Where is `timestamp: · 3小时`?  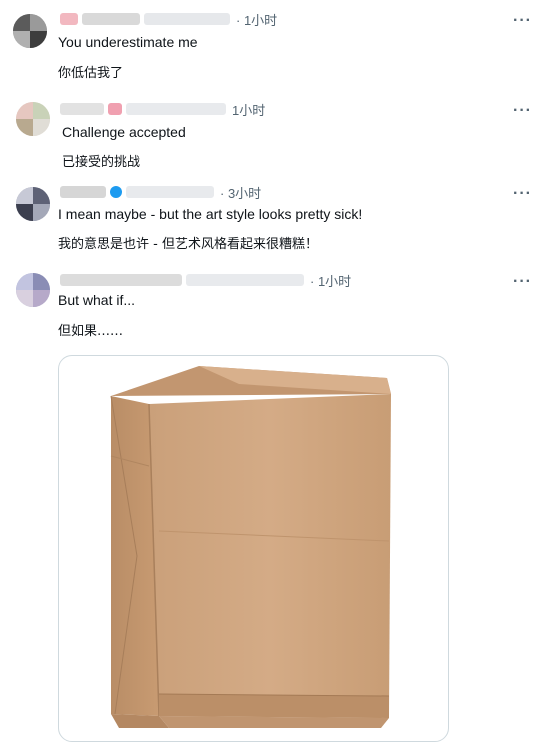 timestamp: · 3小时 is located at coordinates (240, 192).